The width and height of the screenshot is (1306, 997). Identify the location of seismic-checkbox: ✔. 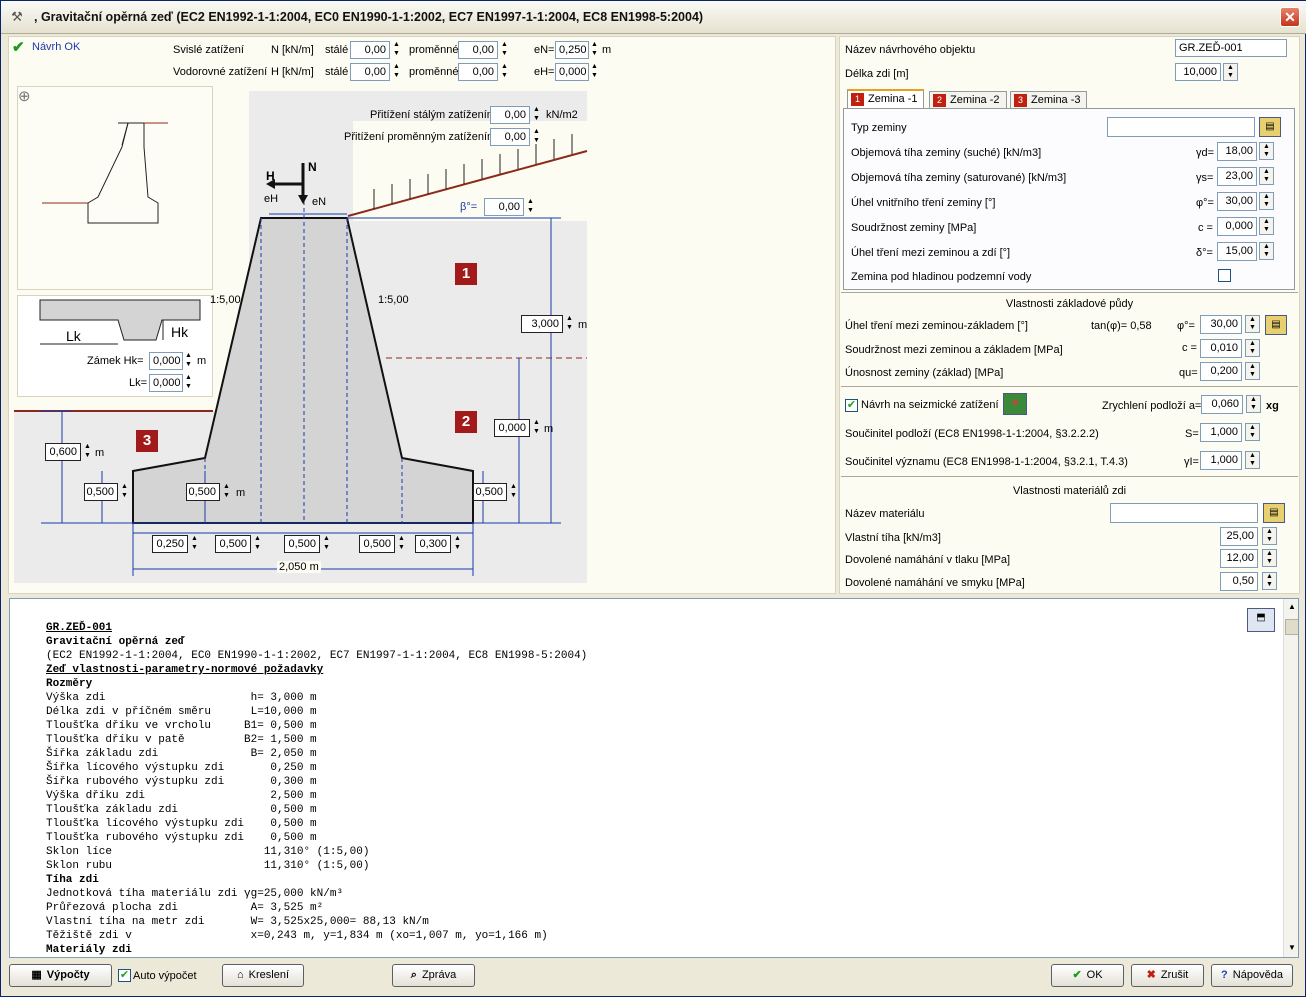
(851, 405).